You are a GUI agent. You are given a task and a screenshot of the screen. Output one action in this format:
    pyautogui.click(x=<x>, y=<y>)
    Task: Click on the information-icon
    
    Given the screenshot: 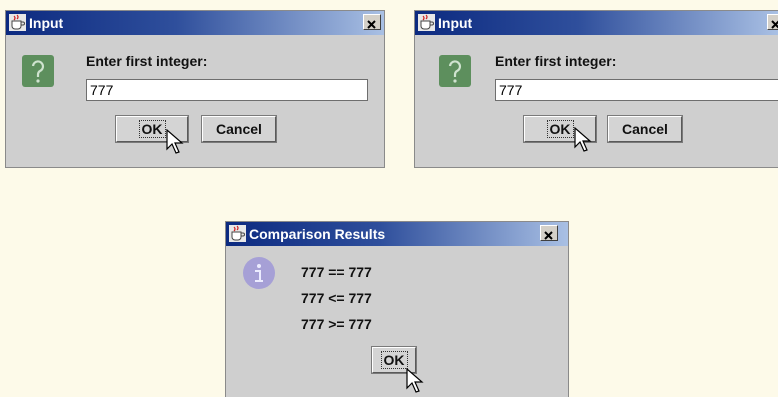 What is the action you would take?
    pyautogui.click(x=259, y=273)
    